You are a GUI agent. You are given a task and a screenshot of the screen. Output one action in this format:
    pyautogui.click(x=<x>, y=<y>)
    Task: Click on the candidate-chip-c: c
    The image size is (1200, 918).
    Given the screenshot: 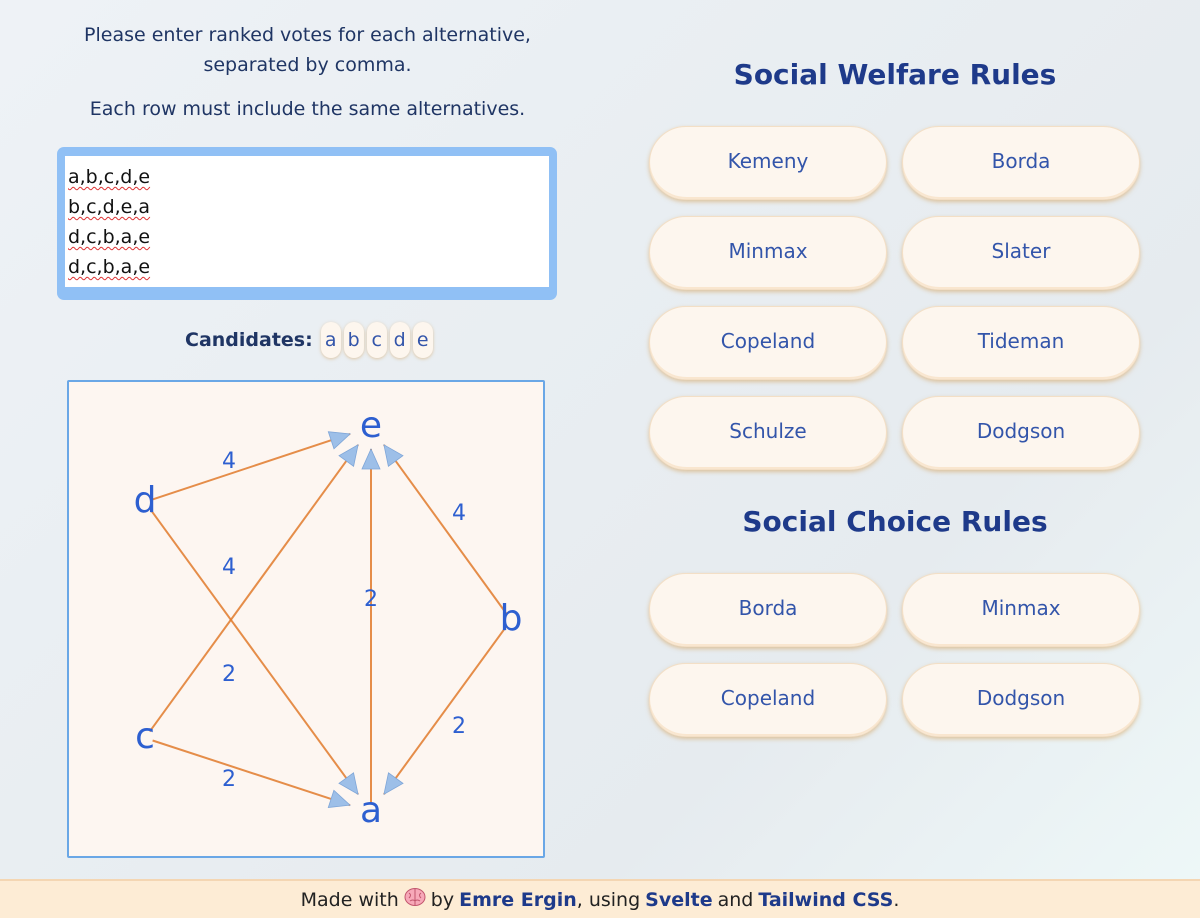 What is the action you would take?
    pyautogui.click(x=376, y=340)
    